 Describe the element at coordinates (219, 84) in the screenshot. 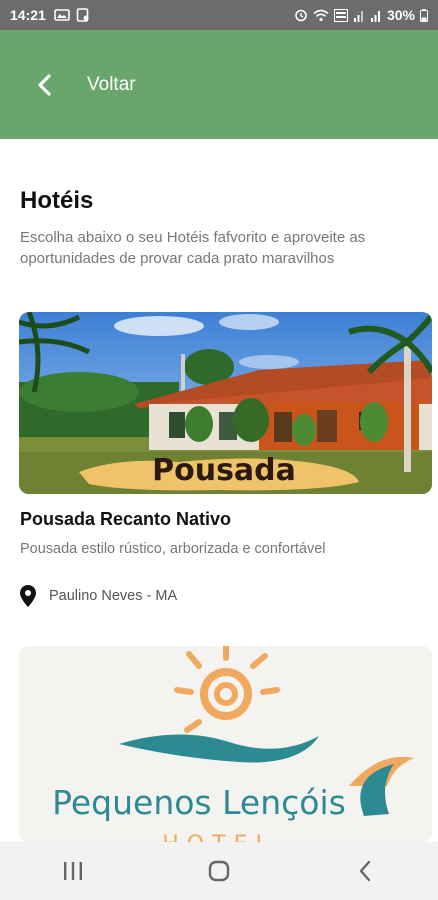

I see `app-header: Voltar` at that location.